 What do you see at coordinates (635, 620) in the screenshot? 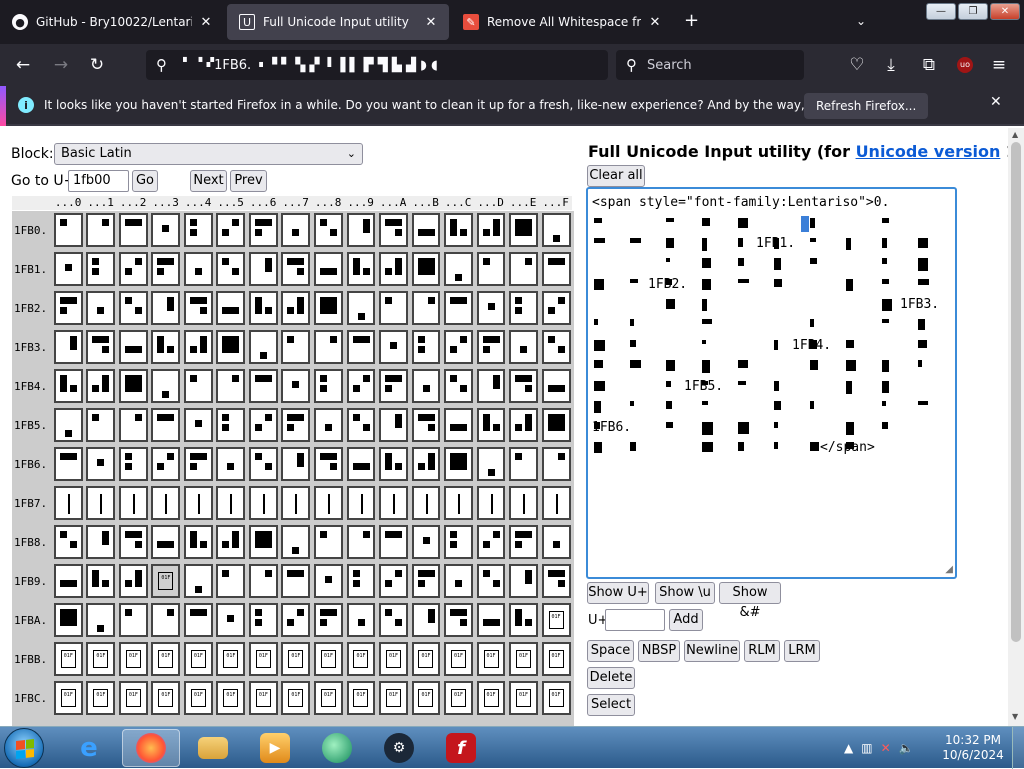
I see `codepoint-input` at bounding box center [635, 620].